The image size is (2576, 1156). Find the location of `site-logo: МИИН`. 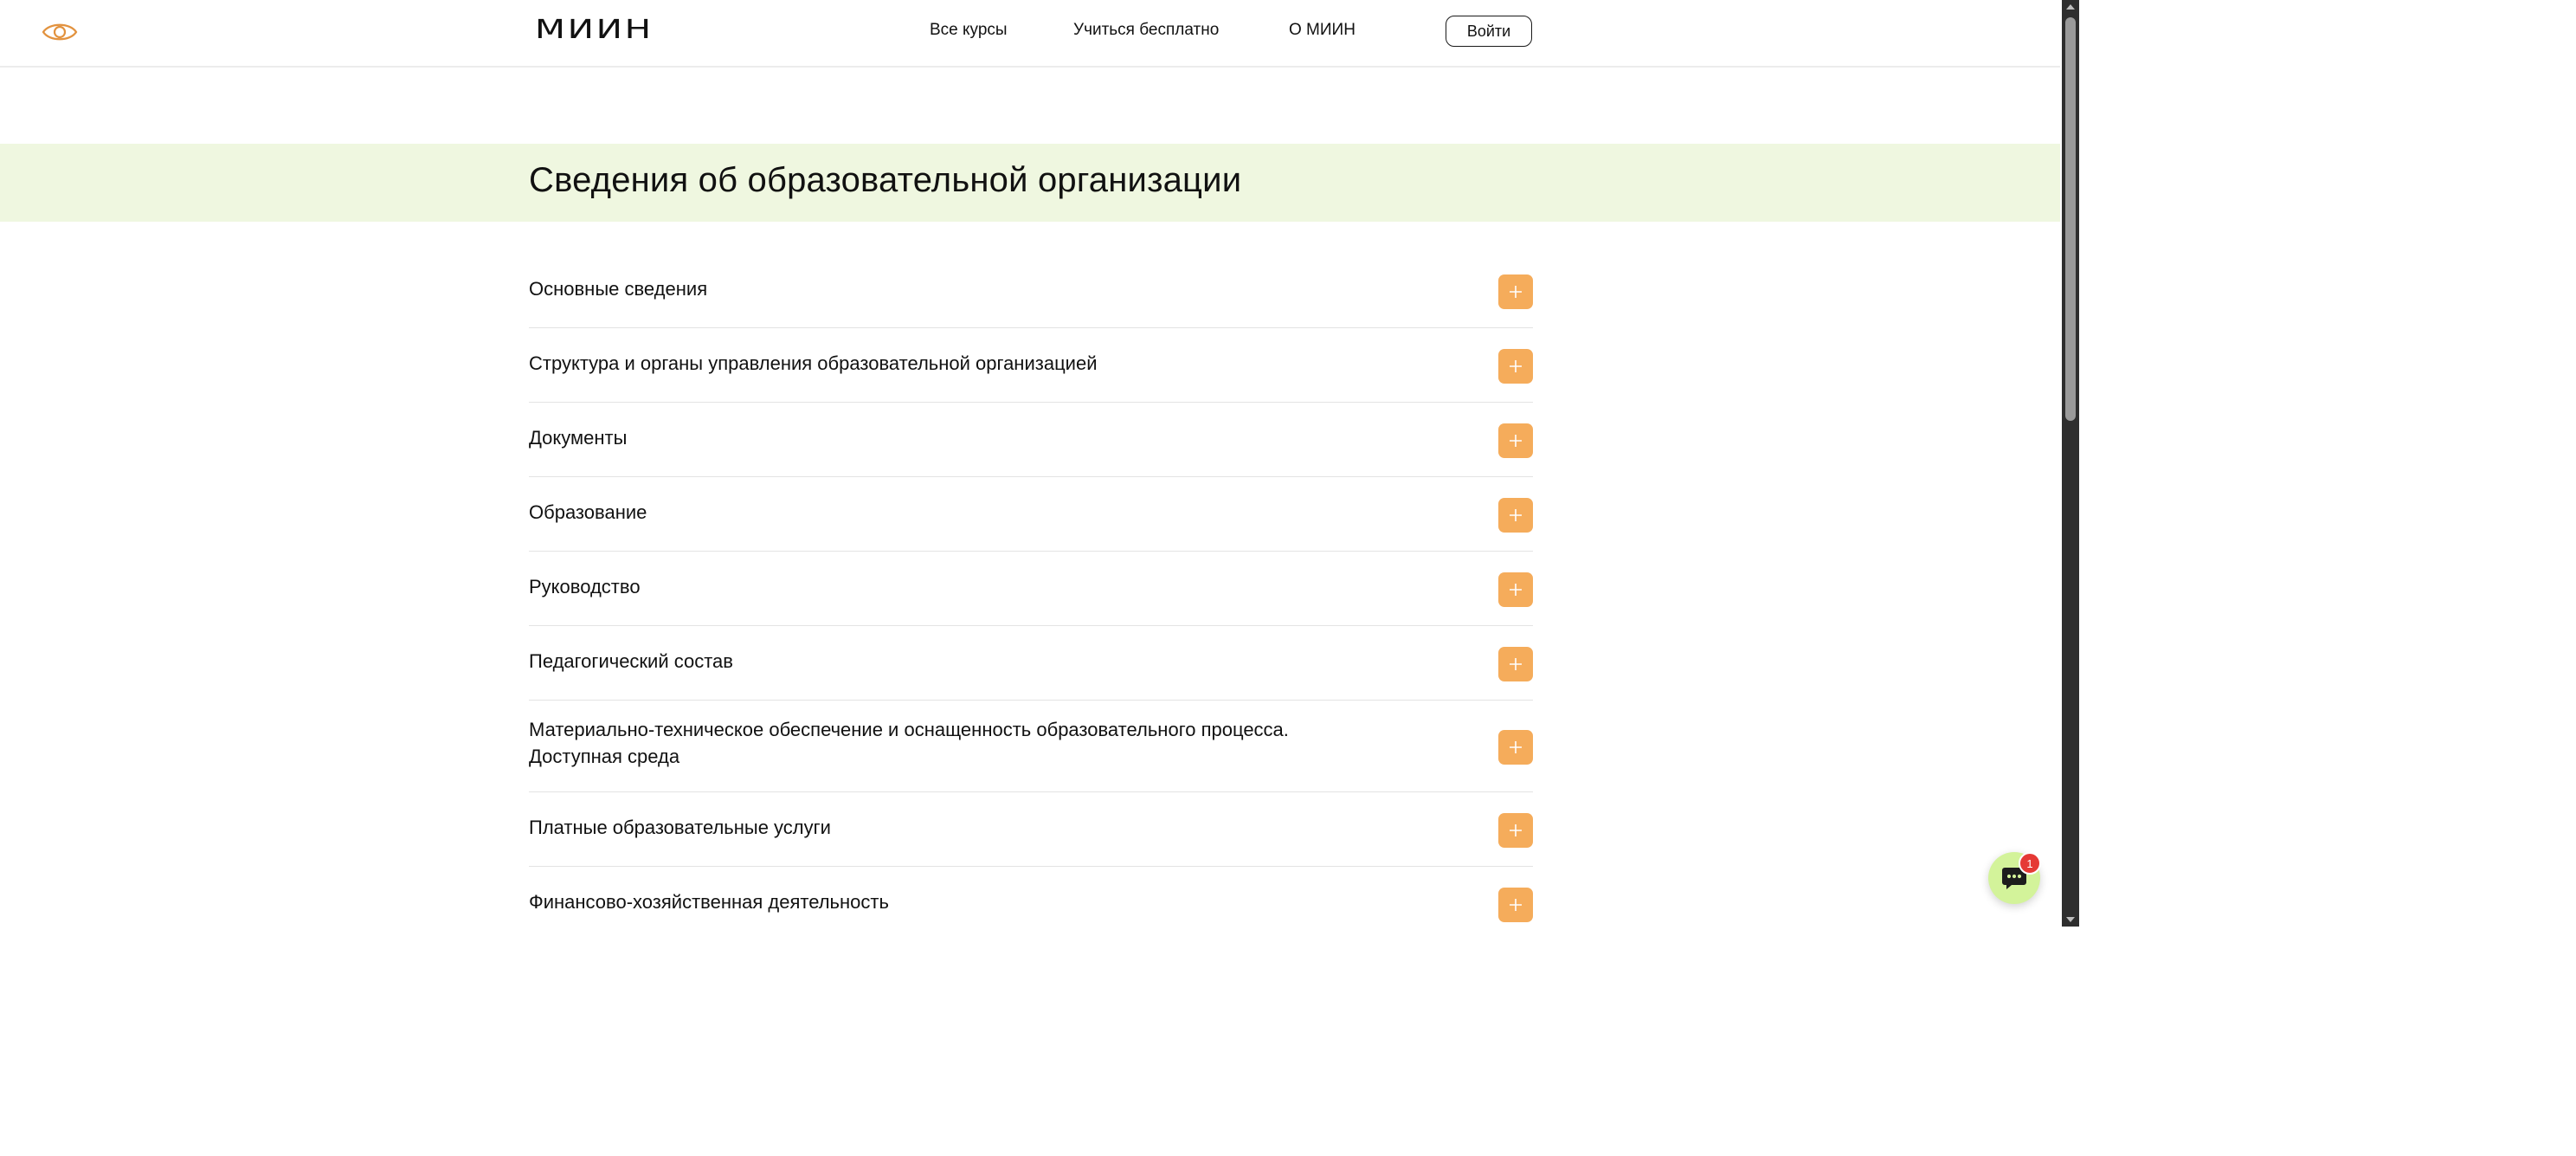

site-logo: МИИН is located at coordinates (594, 30).